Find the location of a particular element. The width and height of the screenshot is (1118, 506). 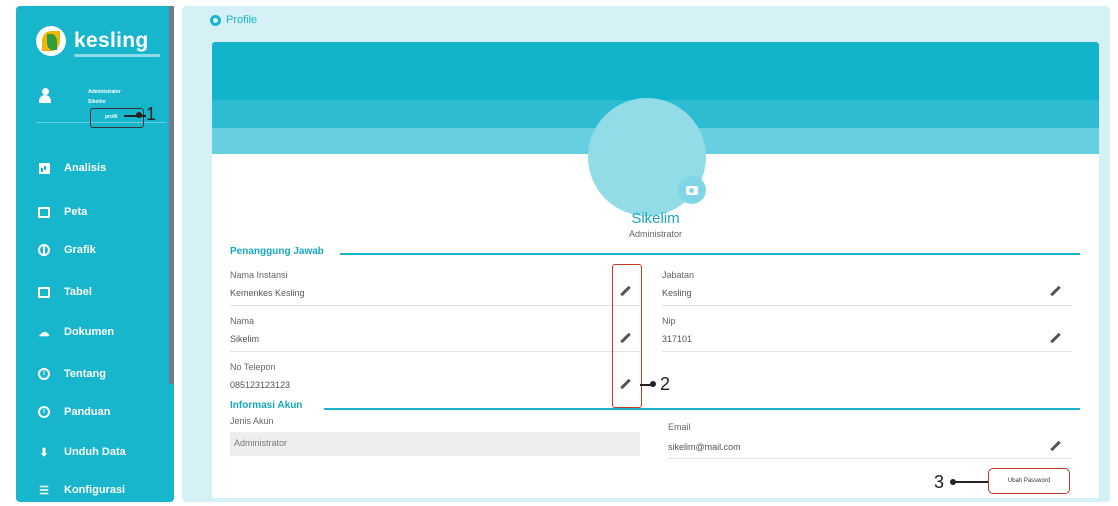

section-title: Informasi Akun is located at coordinates (266, 405).